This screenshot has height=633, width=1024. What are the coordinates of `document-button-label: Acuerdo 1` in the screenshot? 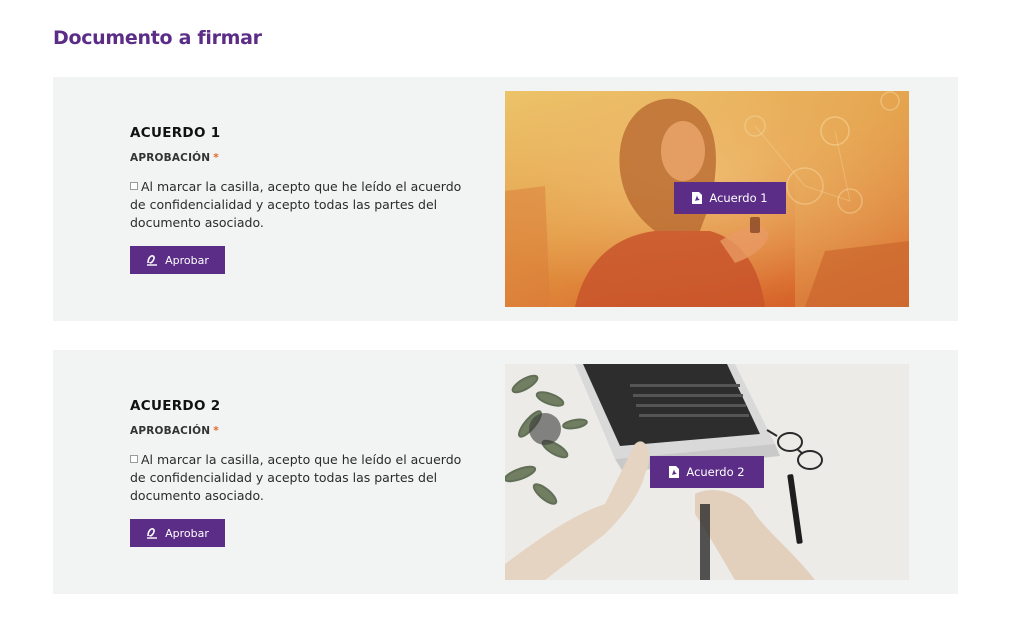 It's located at (738, 198).